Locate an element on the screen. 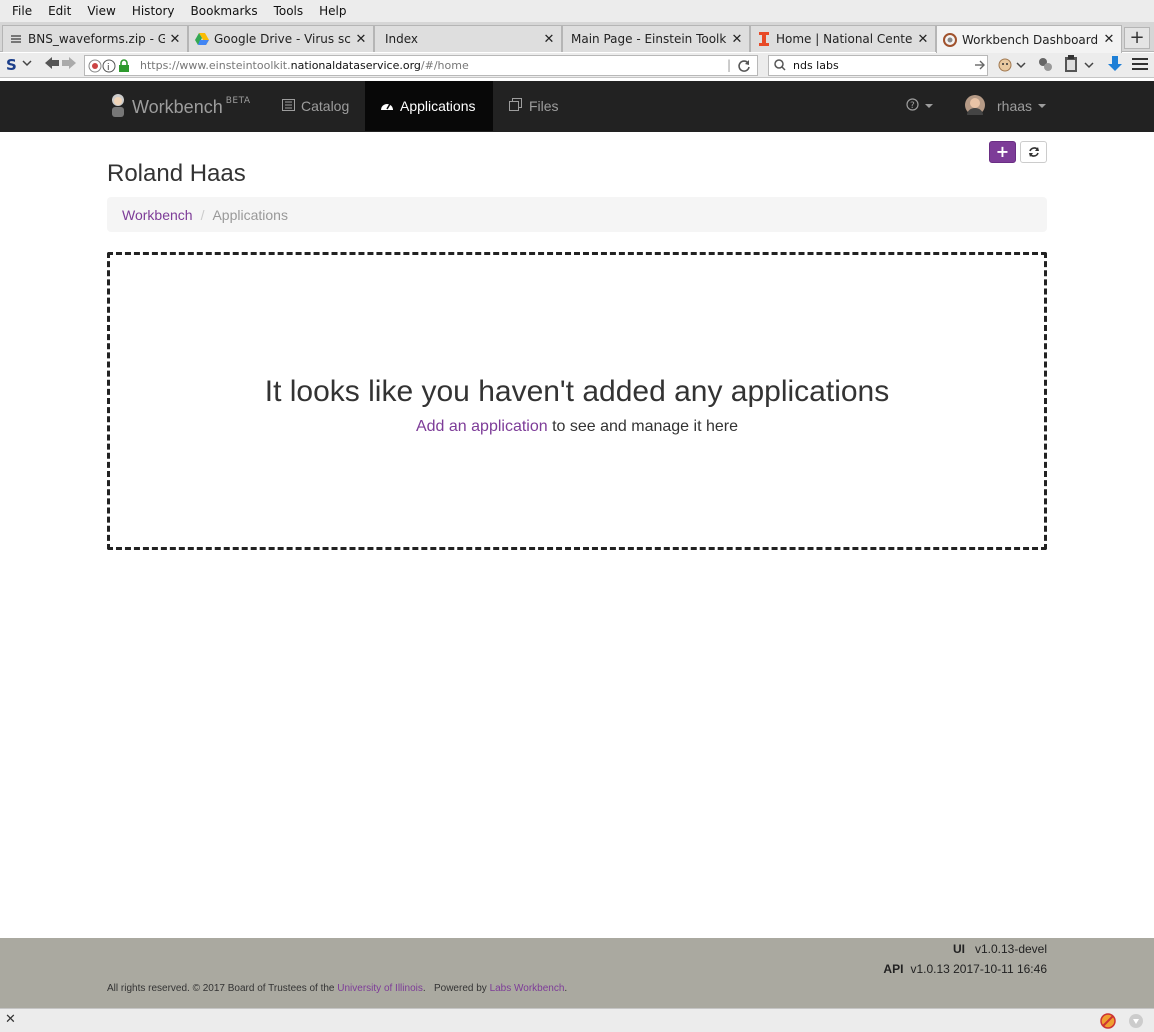  tracking-icon: i is located at coordinates (102, 67).